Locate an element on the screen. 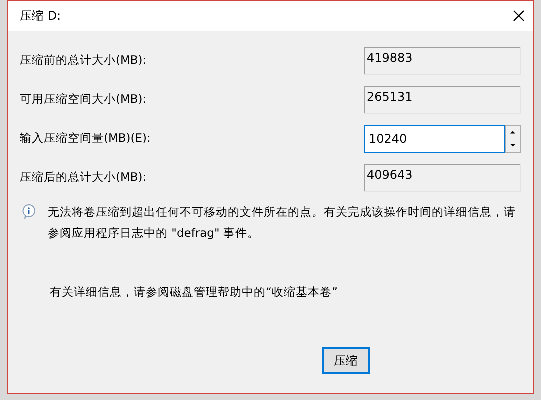 The image size is (541, 400). help-text: 有关详细信息，请参阅磁盘管理帮助中的“收缩基本卷” is located at coordinates (194, 292).